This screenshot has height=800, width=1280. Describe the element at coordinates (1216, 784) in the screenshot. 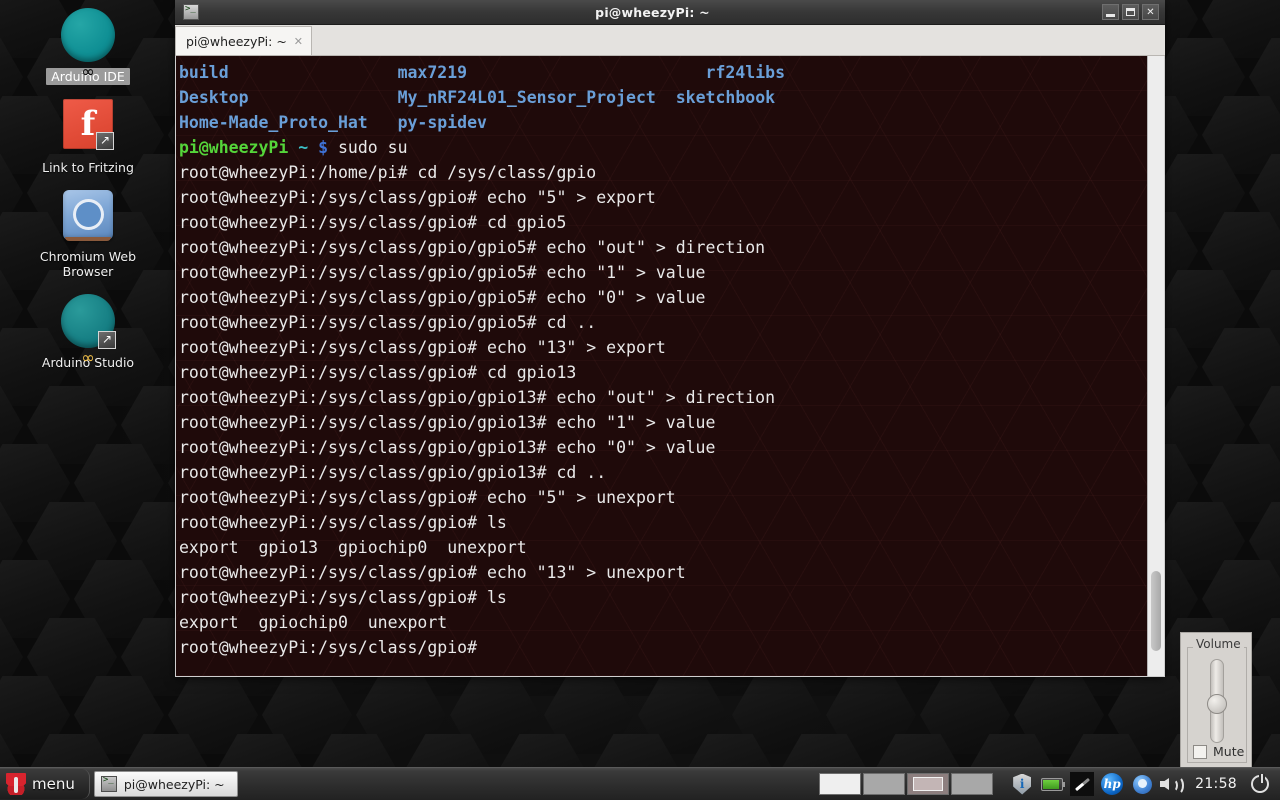

I see `clock: 21:58` at that location.